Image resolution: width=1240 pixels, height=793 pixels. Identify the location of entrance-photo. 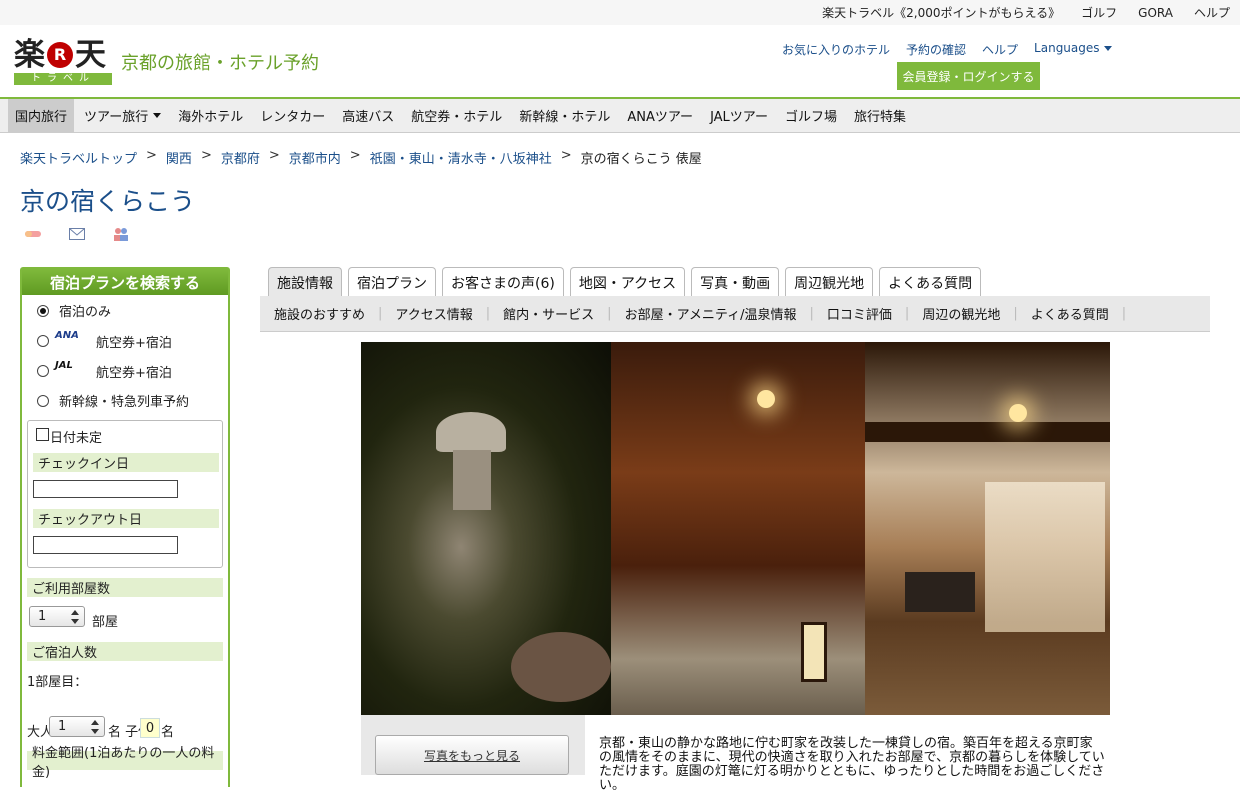
(738, 528).